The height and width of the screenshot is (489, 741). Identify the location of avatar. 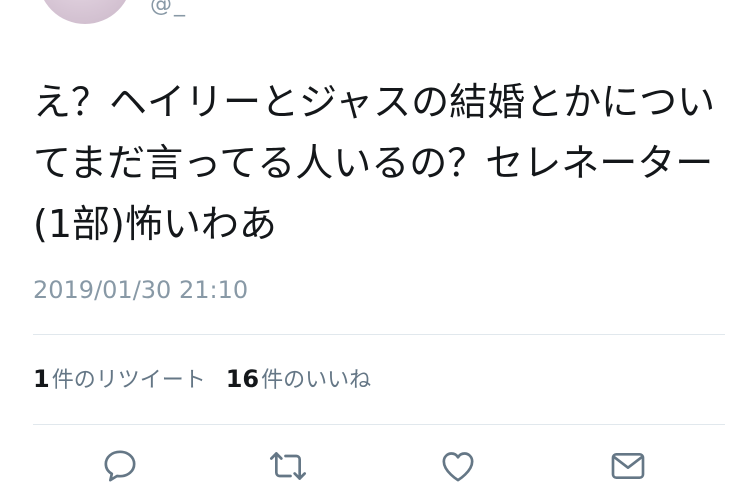
(85, 12).